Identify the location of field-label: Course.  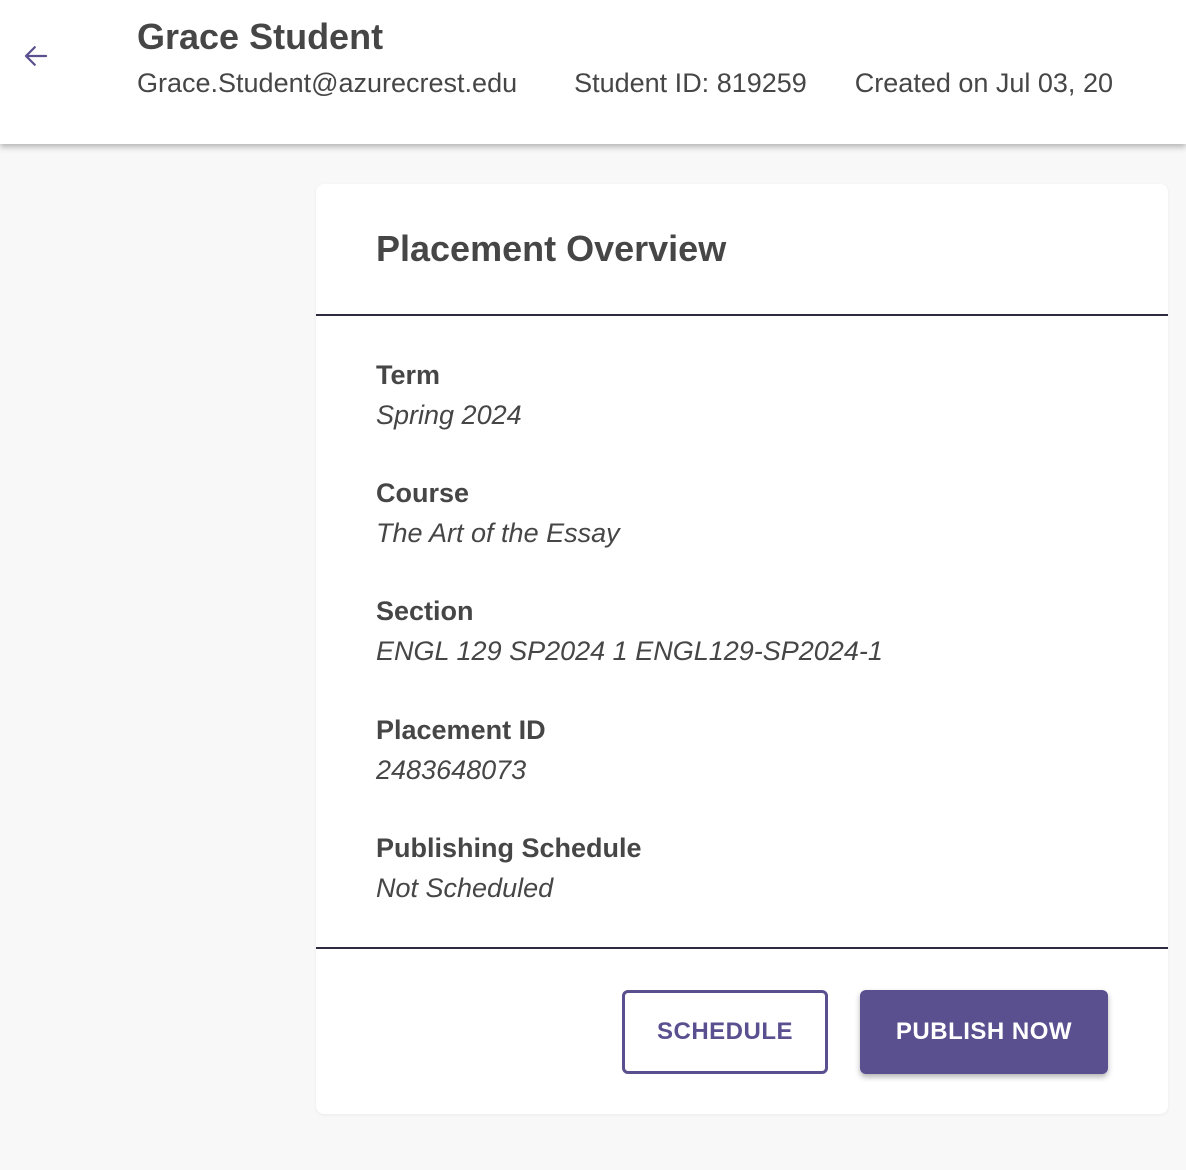
(423, 493).